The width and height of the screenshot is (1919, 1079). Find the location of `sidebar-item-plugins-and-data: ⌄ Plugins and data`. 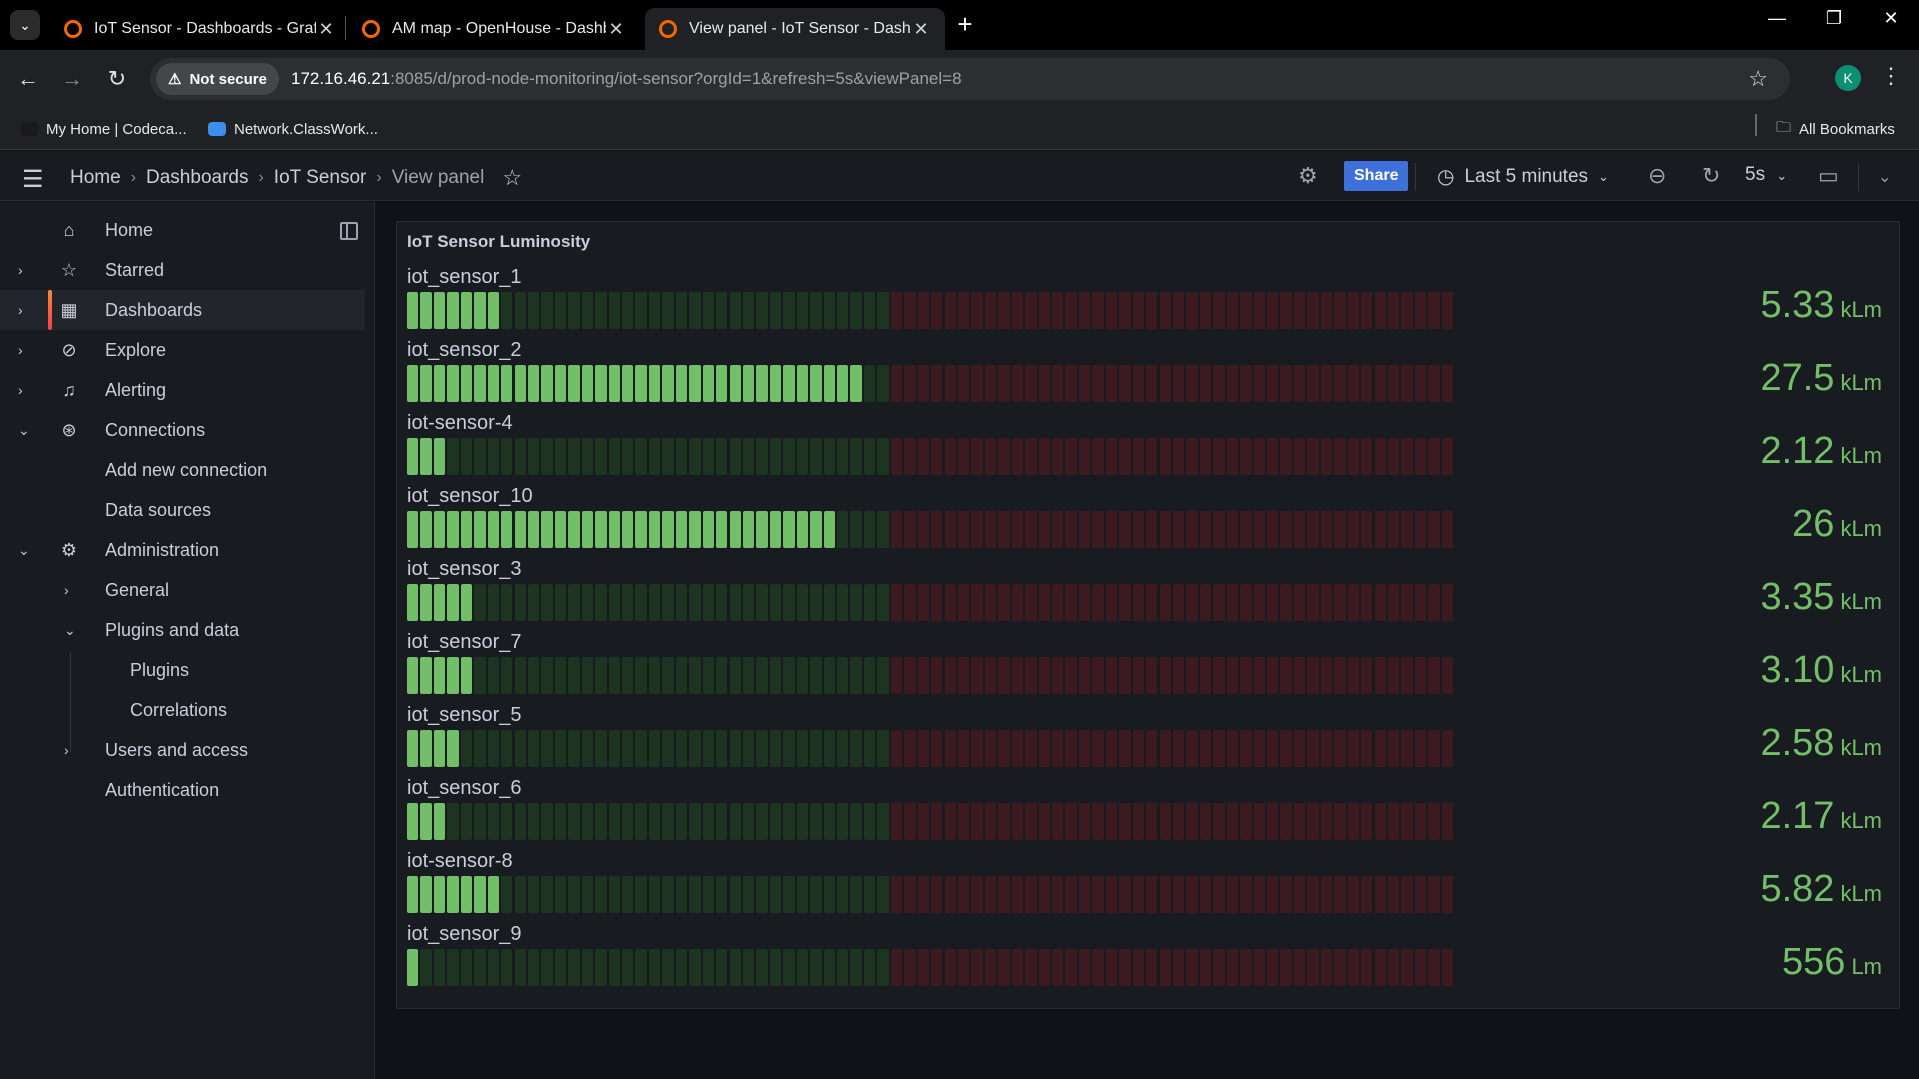

sidebar-item-plugins-and-data: ⌄ Plugins and data is located at coordinates (182, 630).